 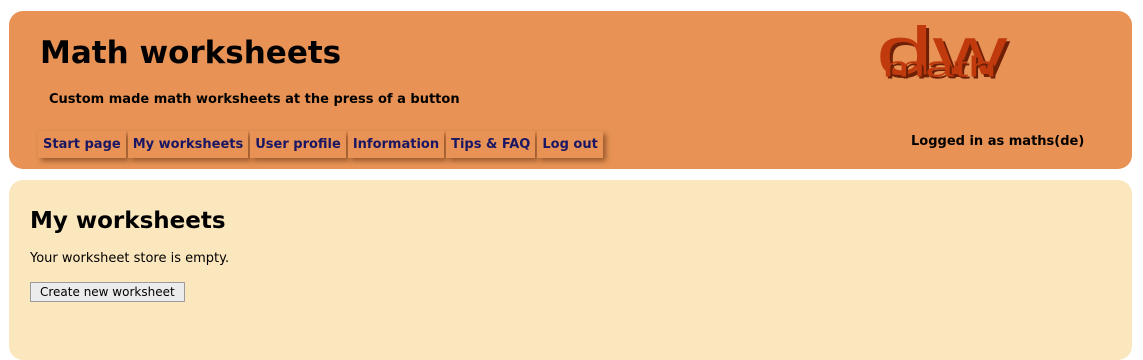 What do you see at coordinates (191, 53) in the screenshot?
I see `site-title: Math worksheets` at bounding box center [191, 53].